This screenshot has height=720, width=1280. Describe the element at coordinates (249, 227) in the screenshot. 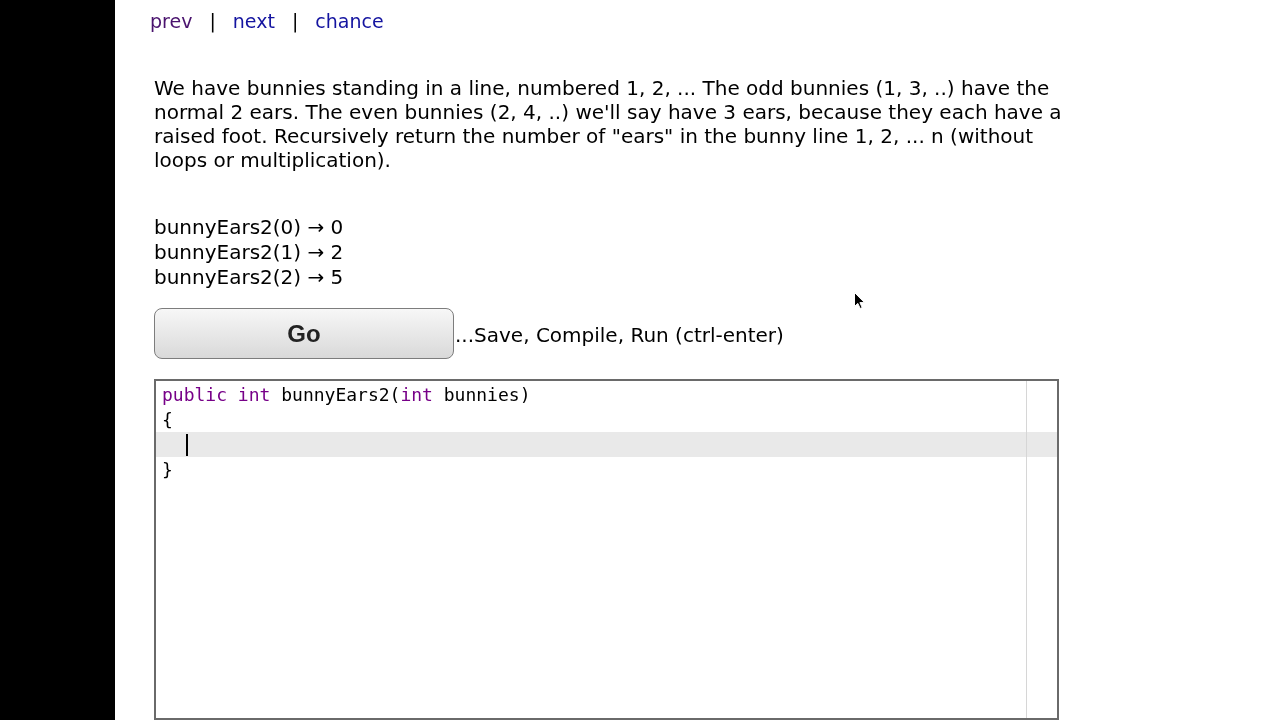

I see `example-line: bunnyEars2(0) → 0` at that location.